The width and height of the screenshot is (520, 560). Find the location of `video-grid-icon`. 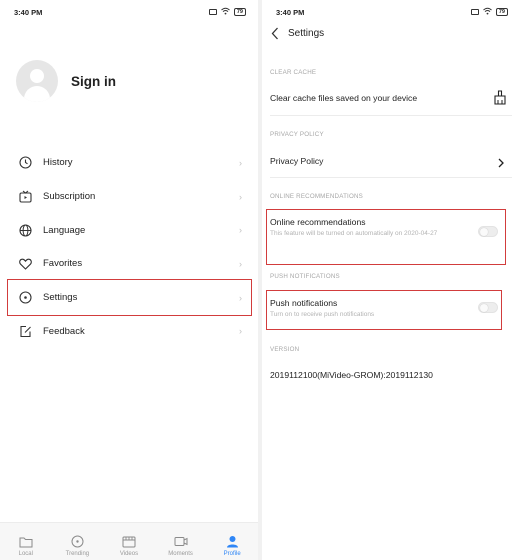

video-grid-icon is located at coordinates (129, 541).